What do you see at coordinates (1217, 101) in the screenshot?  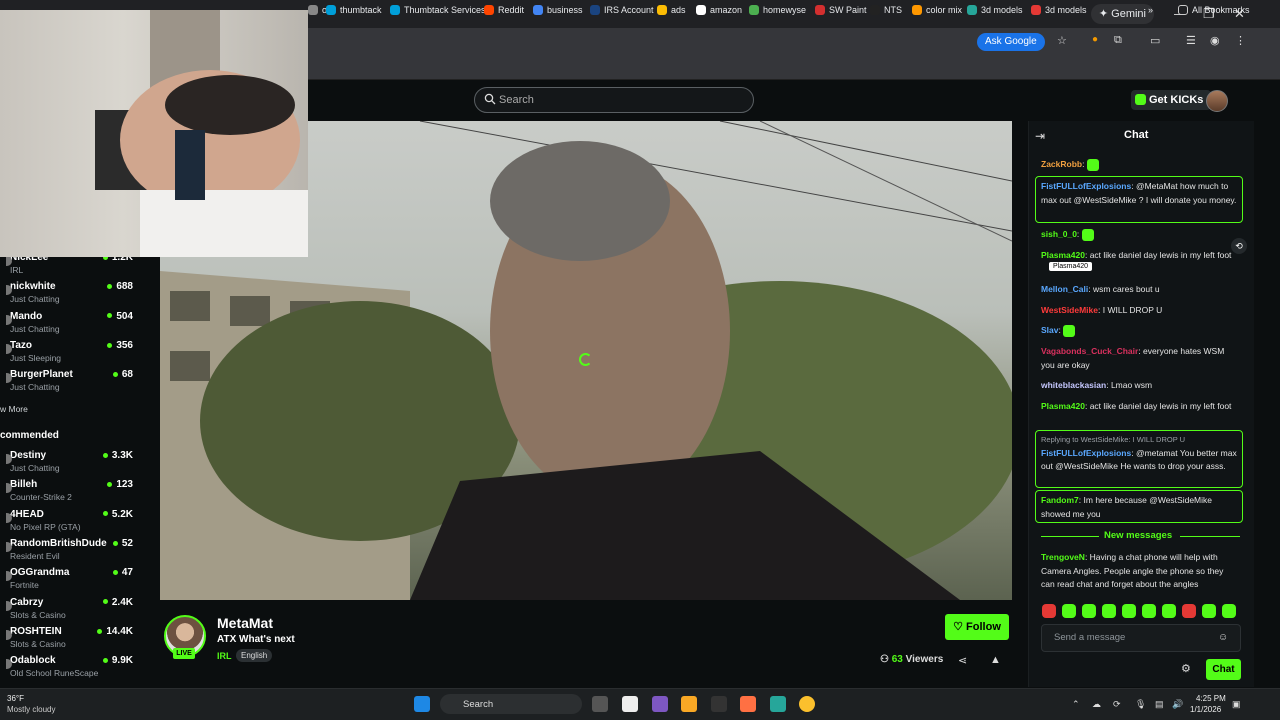 I see `user-avatar` at bounding box center [1217, 101].